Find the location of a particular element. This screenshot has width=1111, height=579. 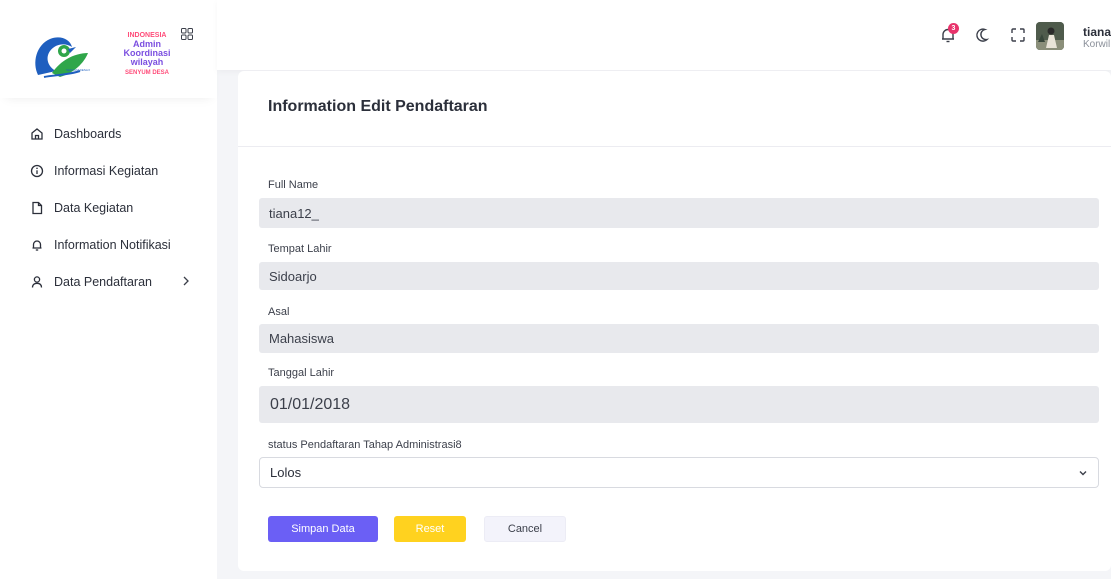

fullscreen-button is located at coordinates (1018, 35).